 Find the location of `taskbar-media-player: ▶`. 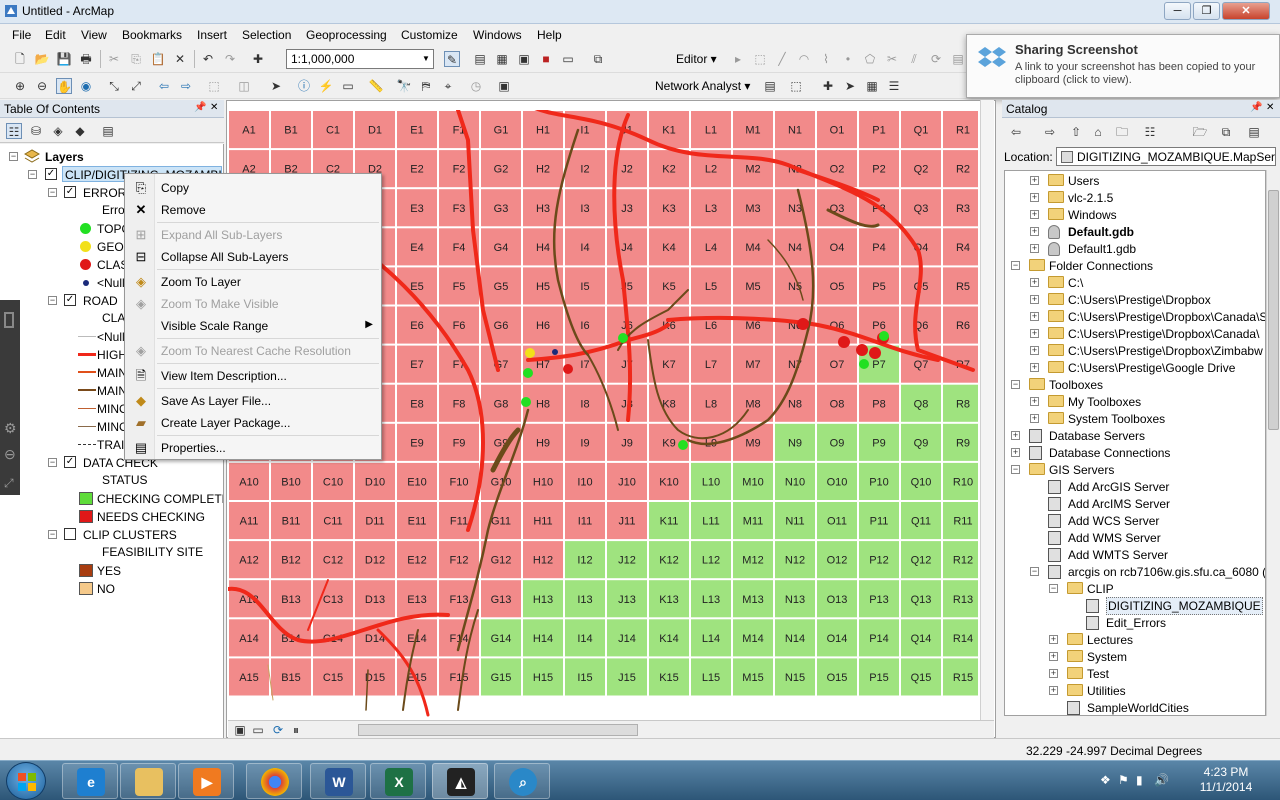

taskbar-media-player: ▶ is located at coordinates (206, 781).